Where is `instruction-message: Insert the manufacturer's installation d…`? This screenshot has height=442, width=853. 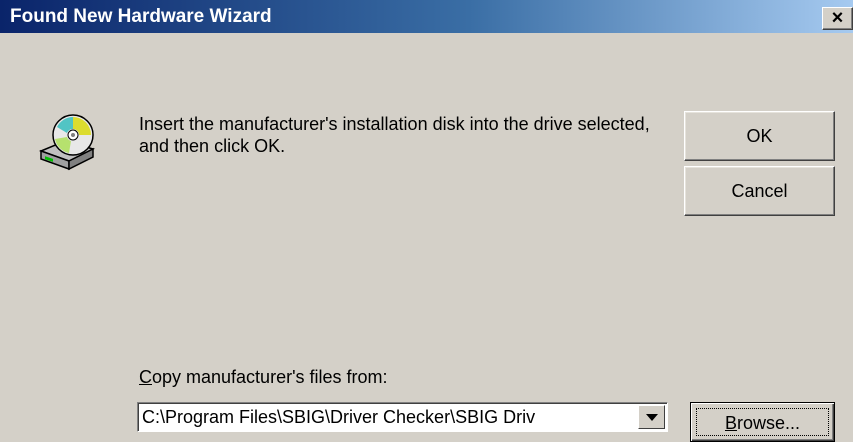 instruction-message: Insert the manufacturer's installation d… is located at coordinates (394, 135).